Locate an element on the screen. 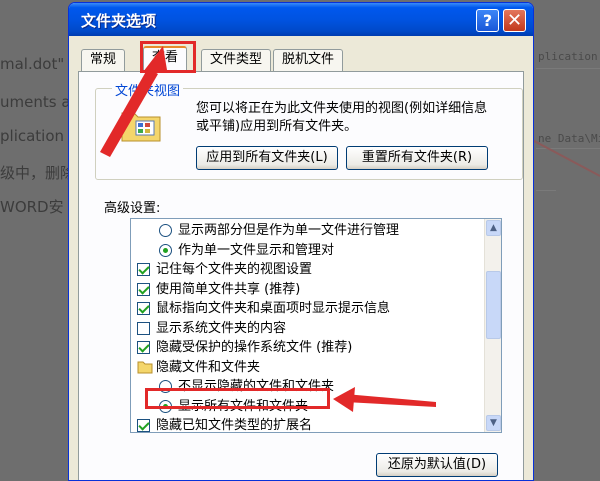 Image resolution: width=600 pixels, height=481 pixels. tree-item: 隐藏文件和文件夹 is located at coordinates (306, 367).